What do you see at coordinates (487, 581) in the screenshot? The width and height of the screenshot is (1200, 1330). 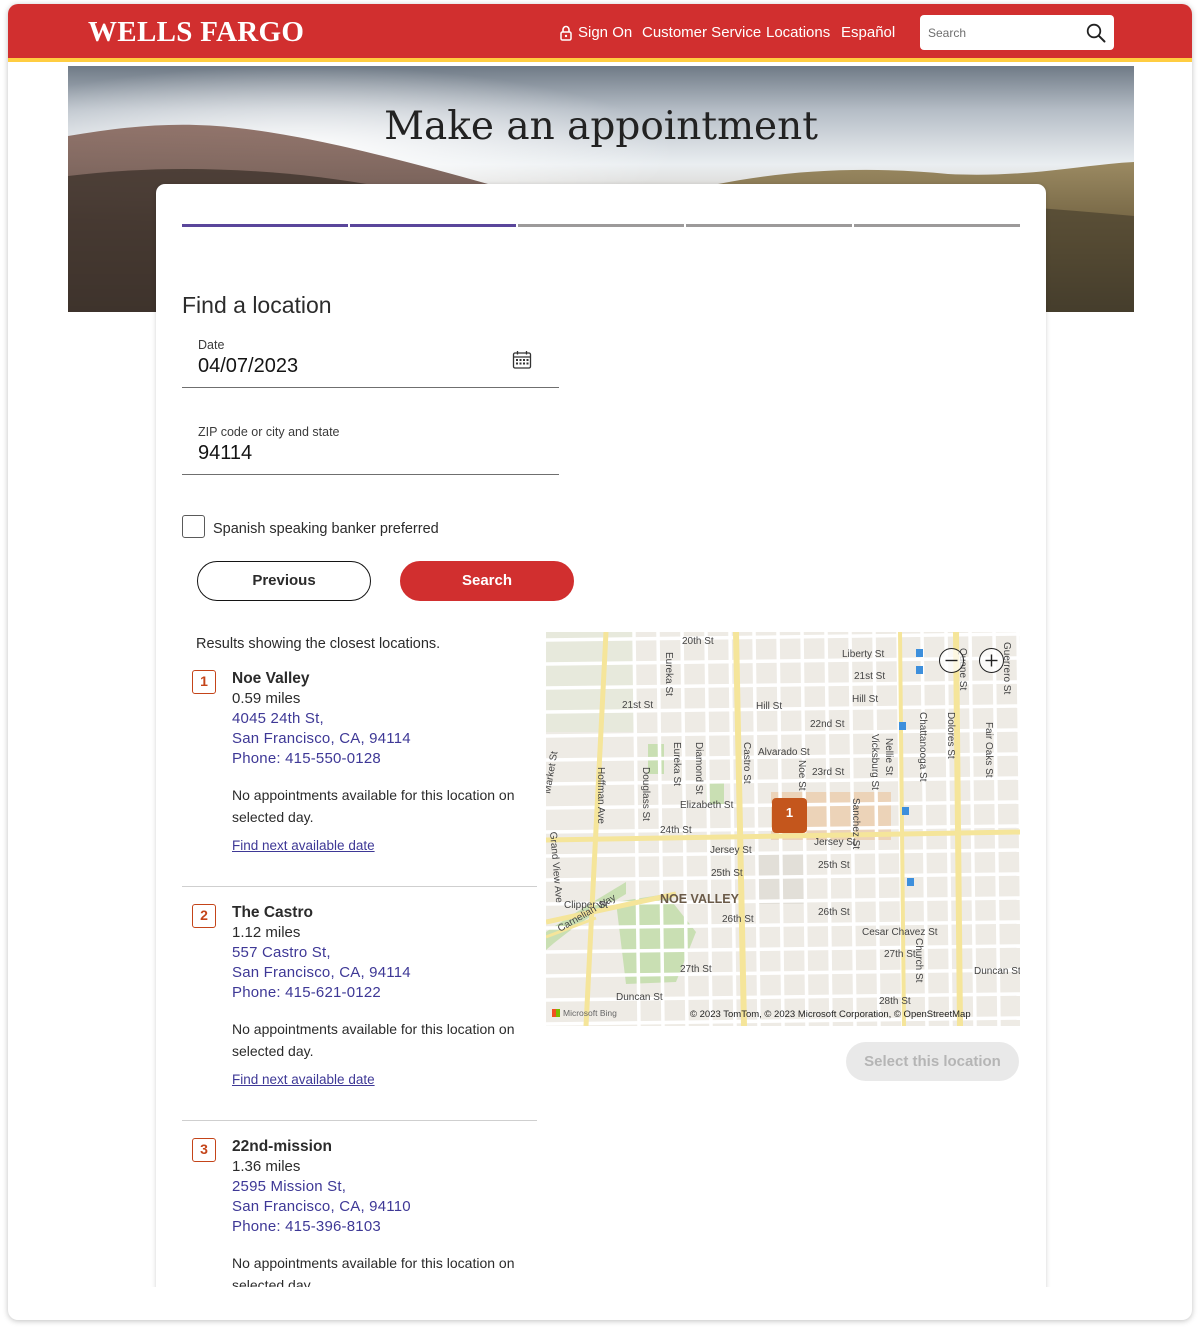 I see `search-button: Search` at bounding box center [487, 581].